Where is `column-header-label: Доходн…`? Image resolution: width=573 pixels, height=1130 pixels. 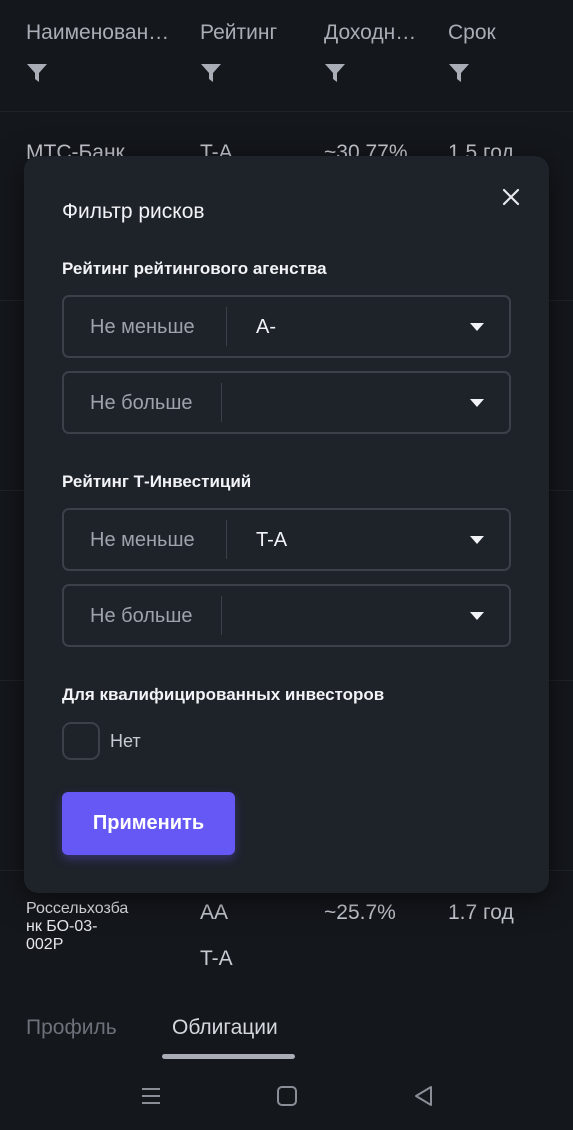
column-header-label: Доходн… is located at coordinates (370, 32).